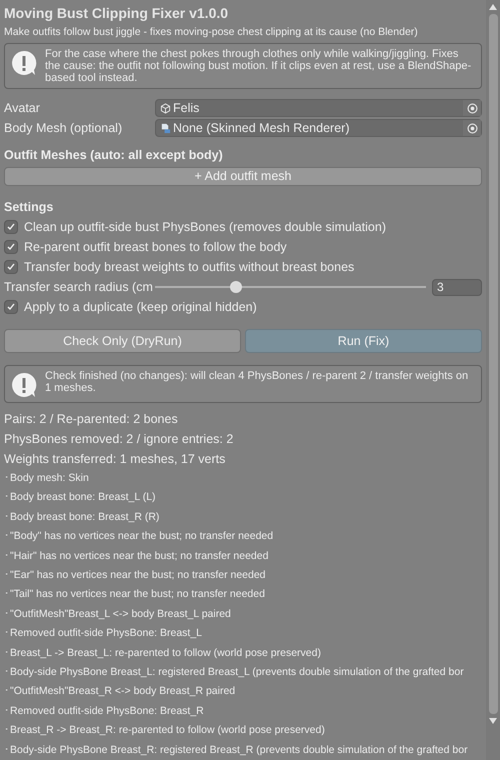  Describe the element at coordinates (234, 672) in the screenshot. I see `log-line: ･Body-side PhysBone Breast_L: registered Breast_L (prevents double simulation of the grafted bor` at that location.